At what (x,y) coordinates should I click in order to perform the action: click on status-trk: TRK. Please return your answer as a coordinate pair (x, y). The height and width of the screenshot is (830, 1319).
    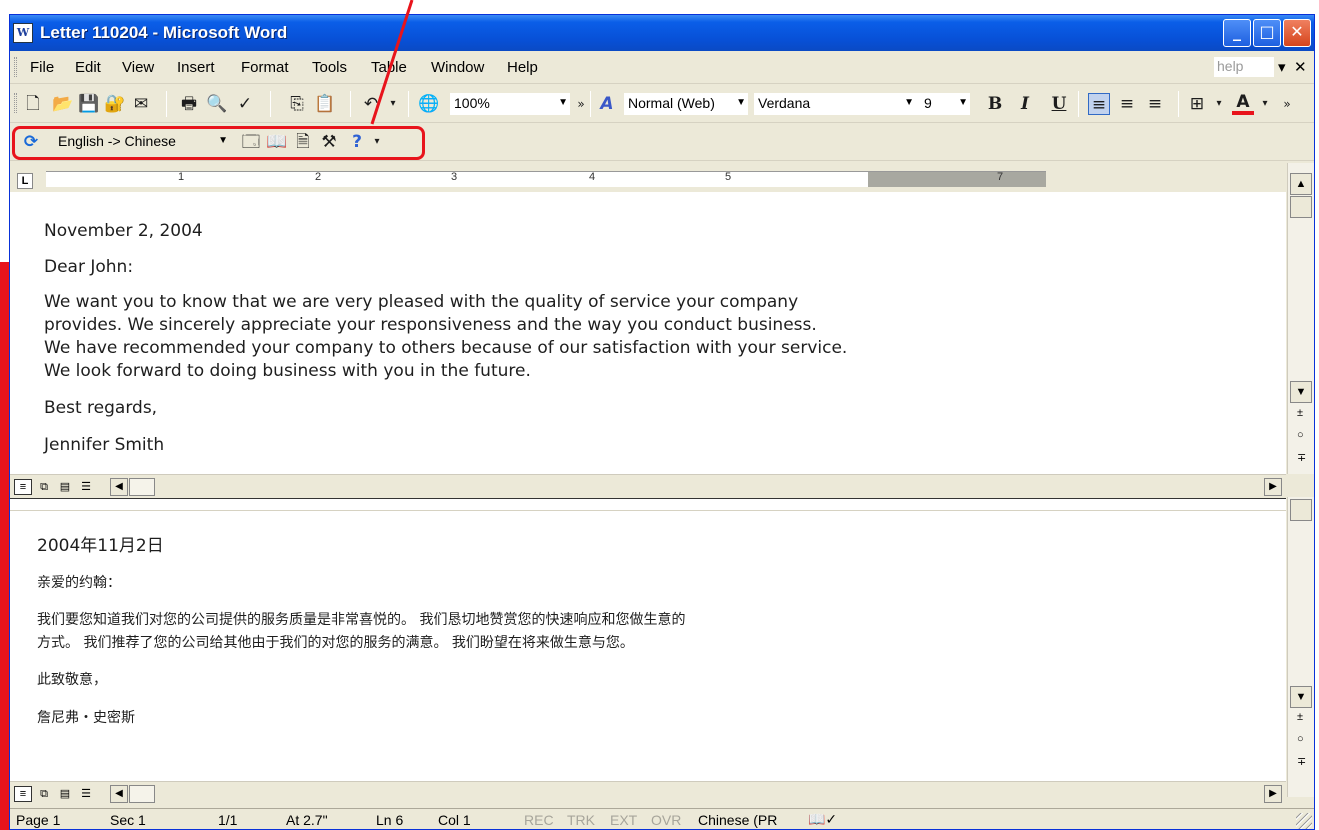
    Looking at the image, I should click on (581, 820).